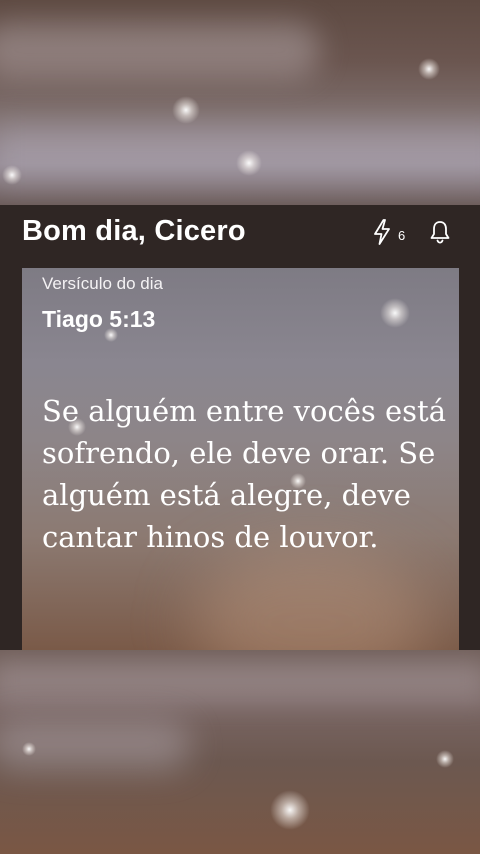  I want to click on streak-count: 6, so click(402, 235).